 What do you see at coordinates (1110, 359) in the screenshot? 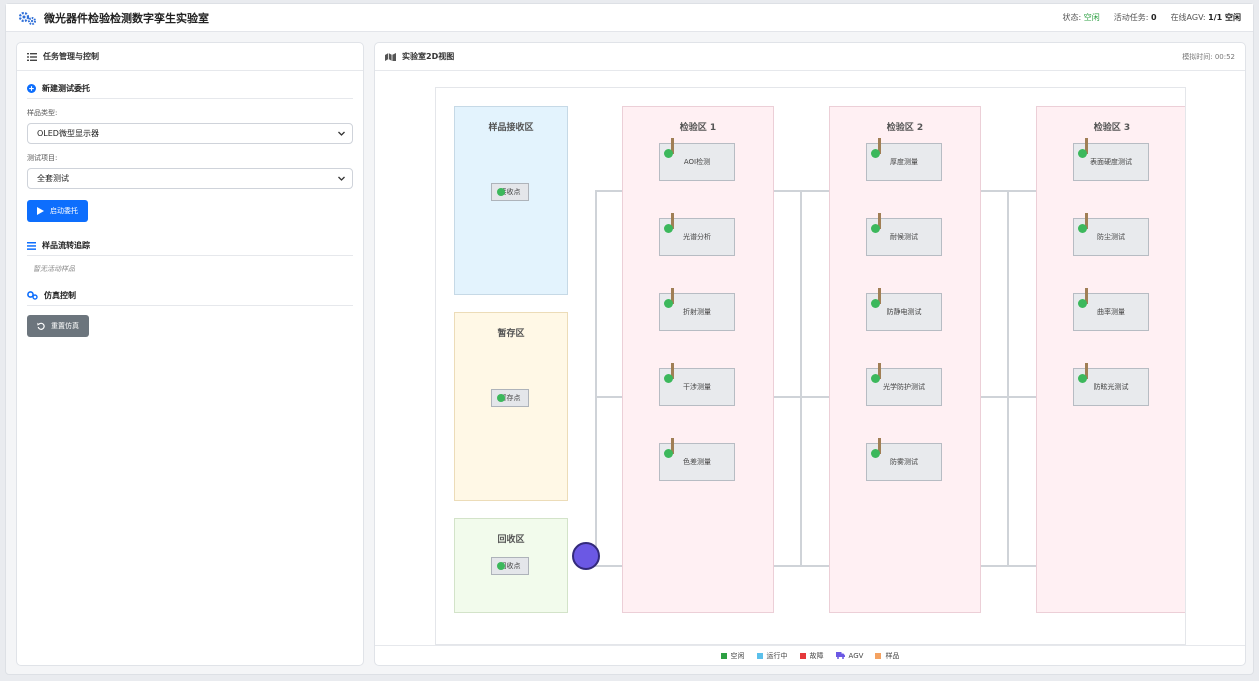
I see `zone-test-3: 检验区 3 表面硬度测试 防尘测试 曲率测量 防眩光测试` at bounding box center [1110, 359].